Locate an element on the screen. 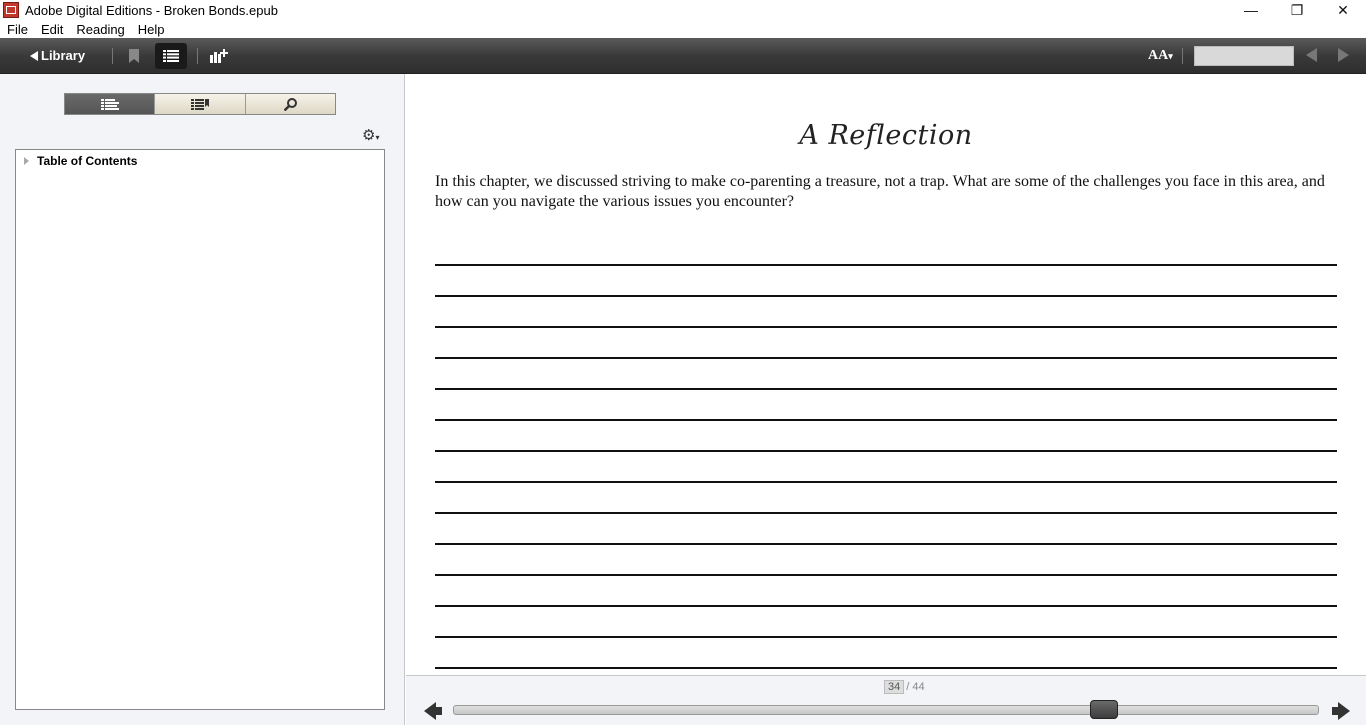 The height and width of the screenshot is (725, 1366). bookmark-icon is located at coordinates (134, 55).